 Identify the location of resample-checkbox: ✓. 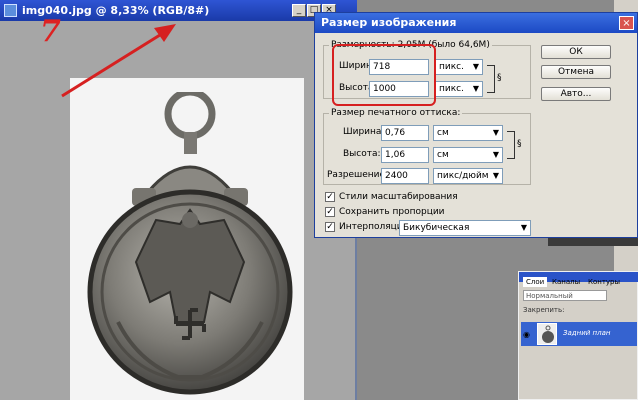
(330, 227).